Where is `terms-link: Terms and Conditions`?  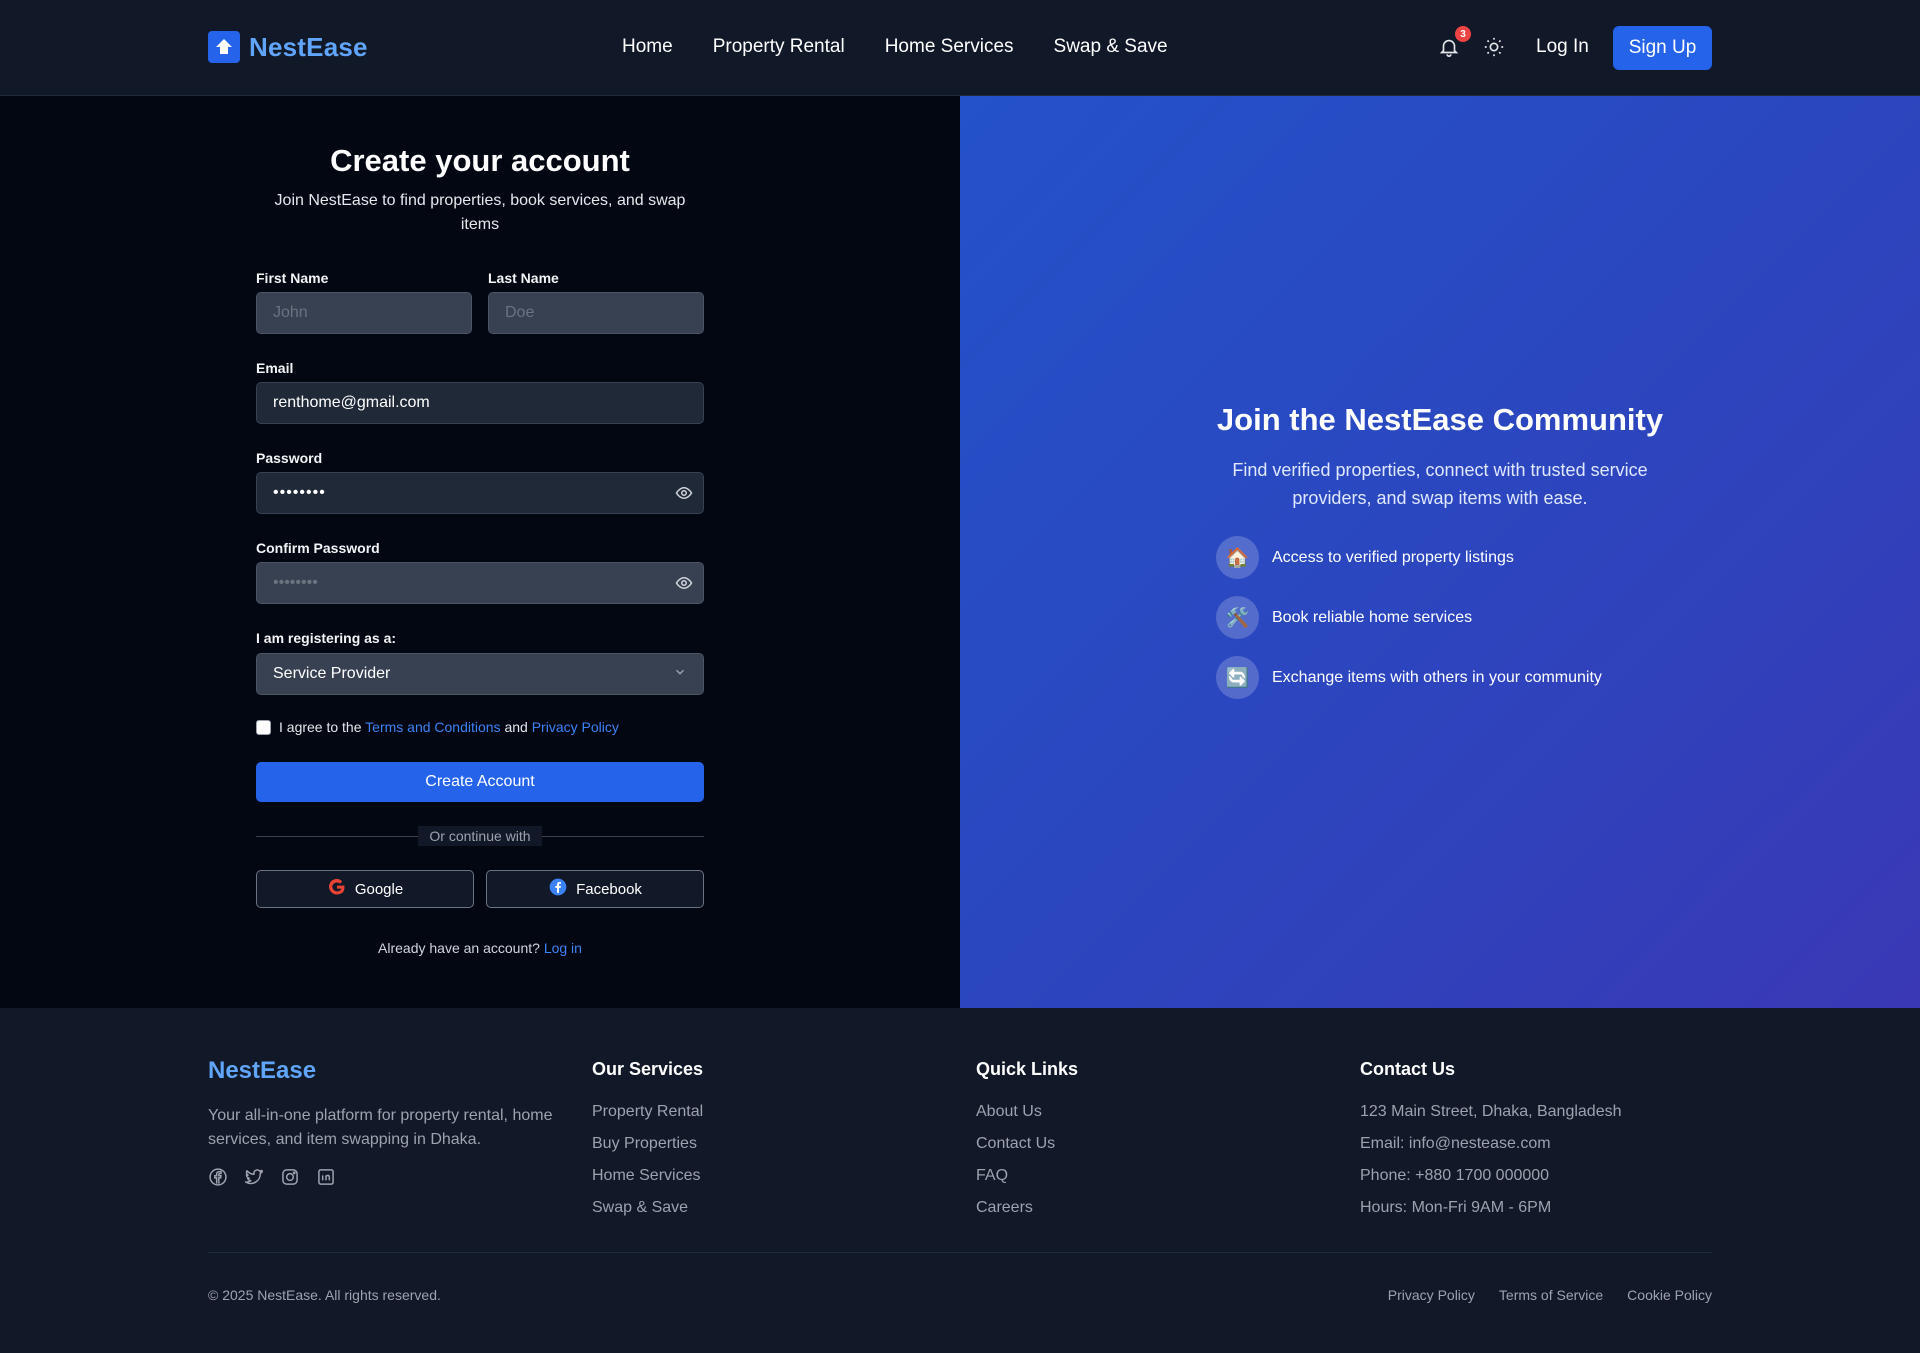 terms-link: Terms and Conditions is located at coordinates (432, 727).